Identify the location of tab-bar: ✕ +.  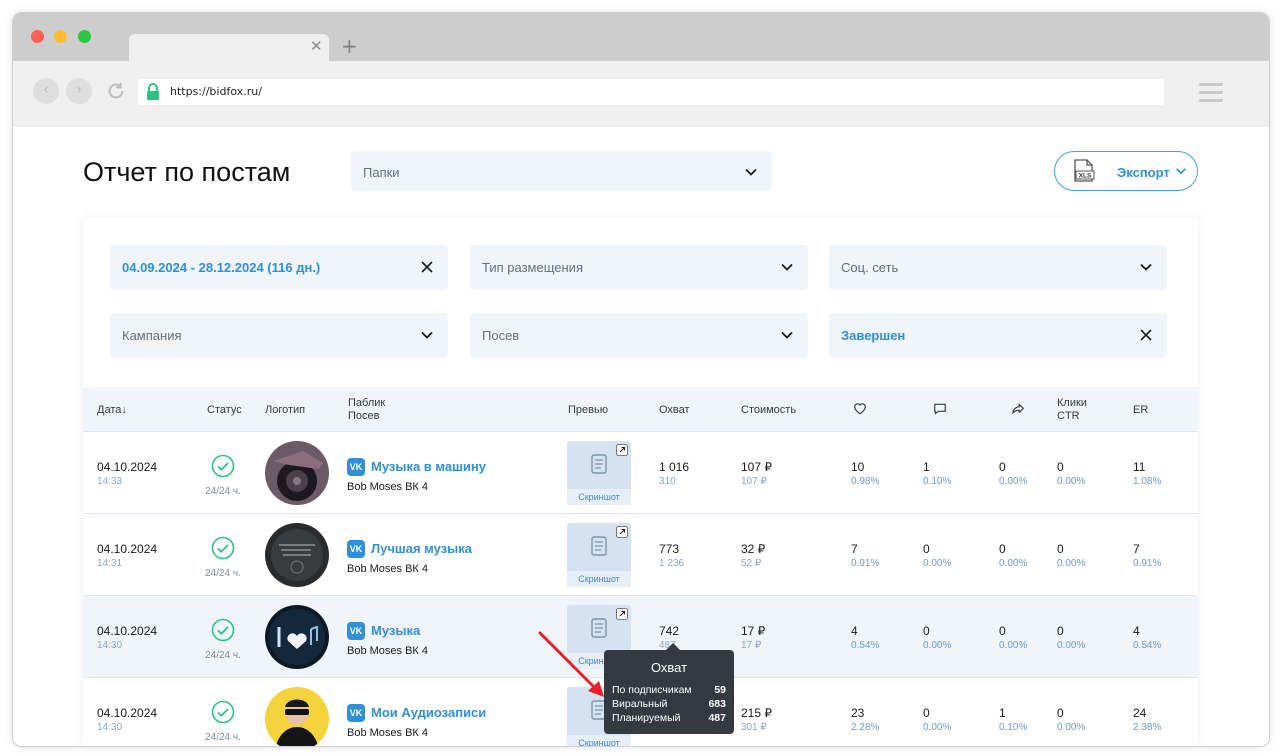
(641, 37).